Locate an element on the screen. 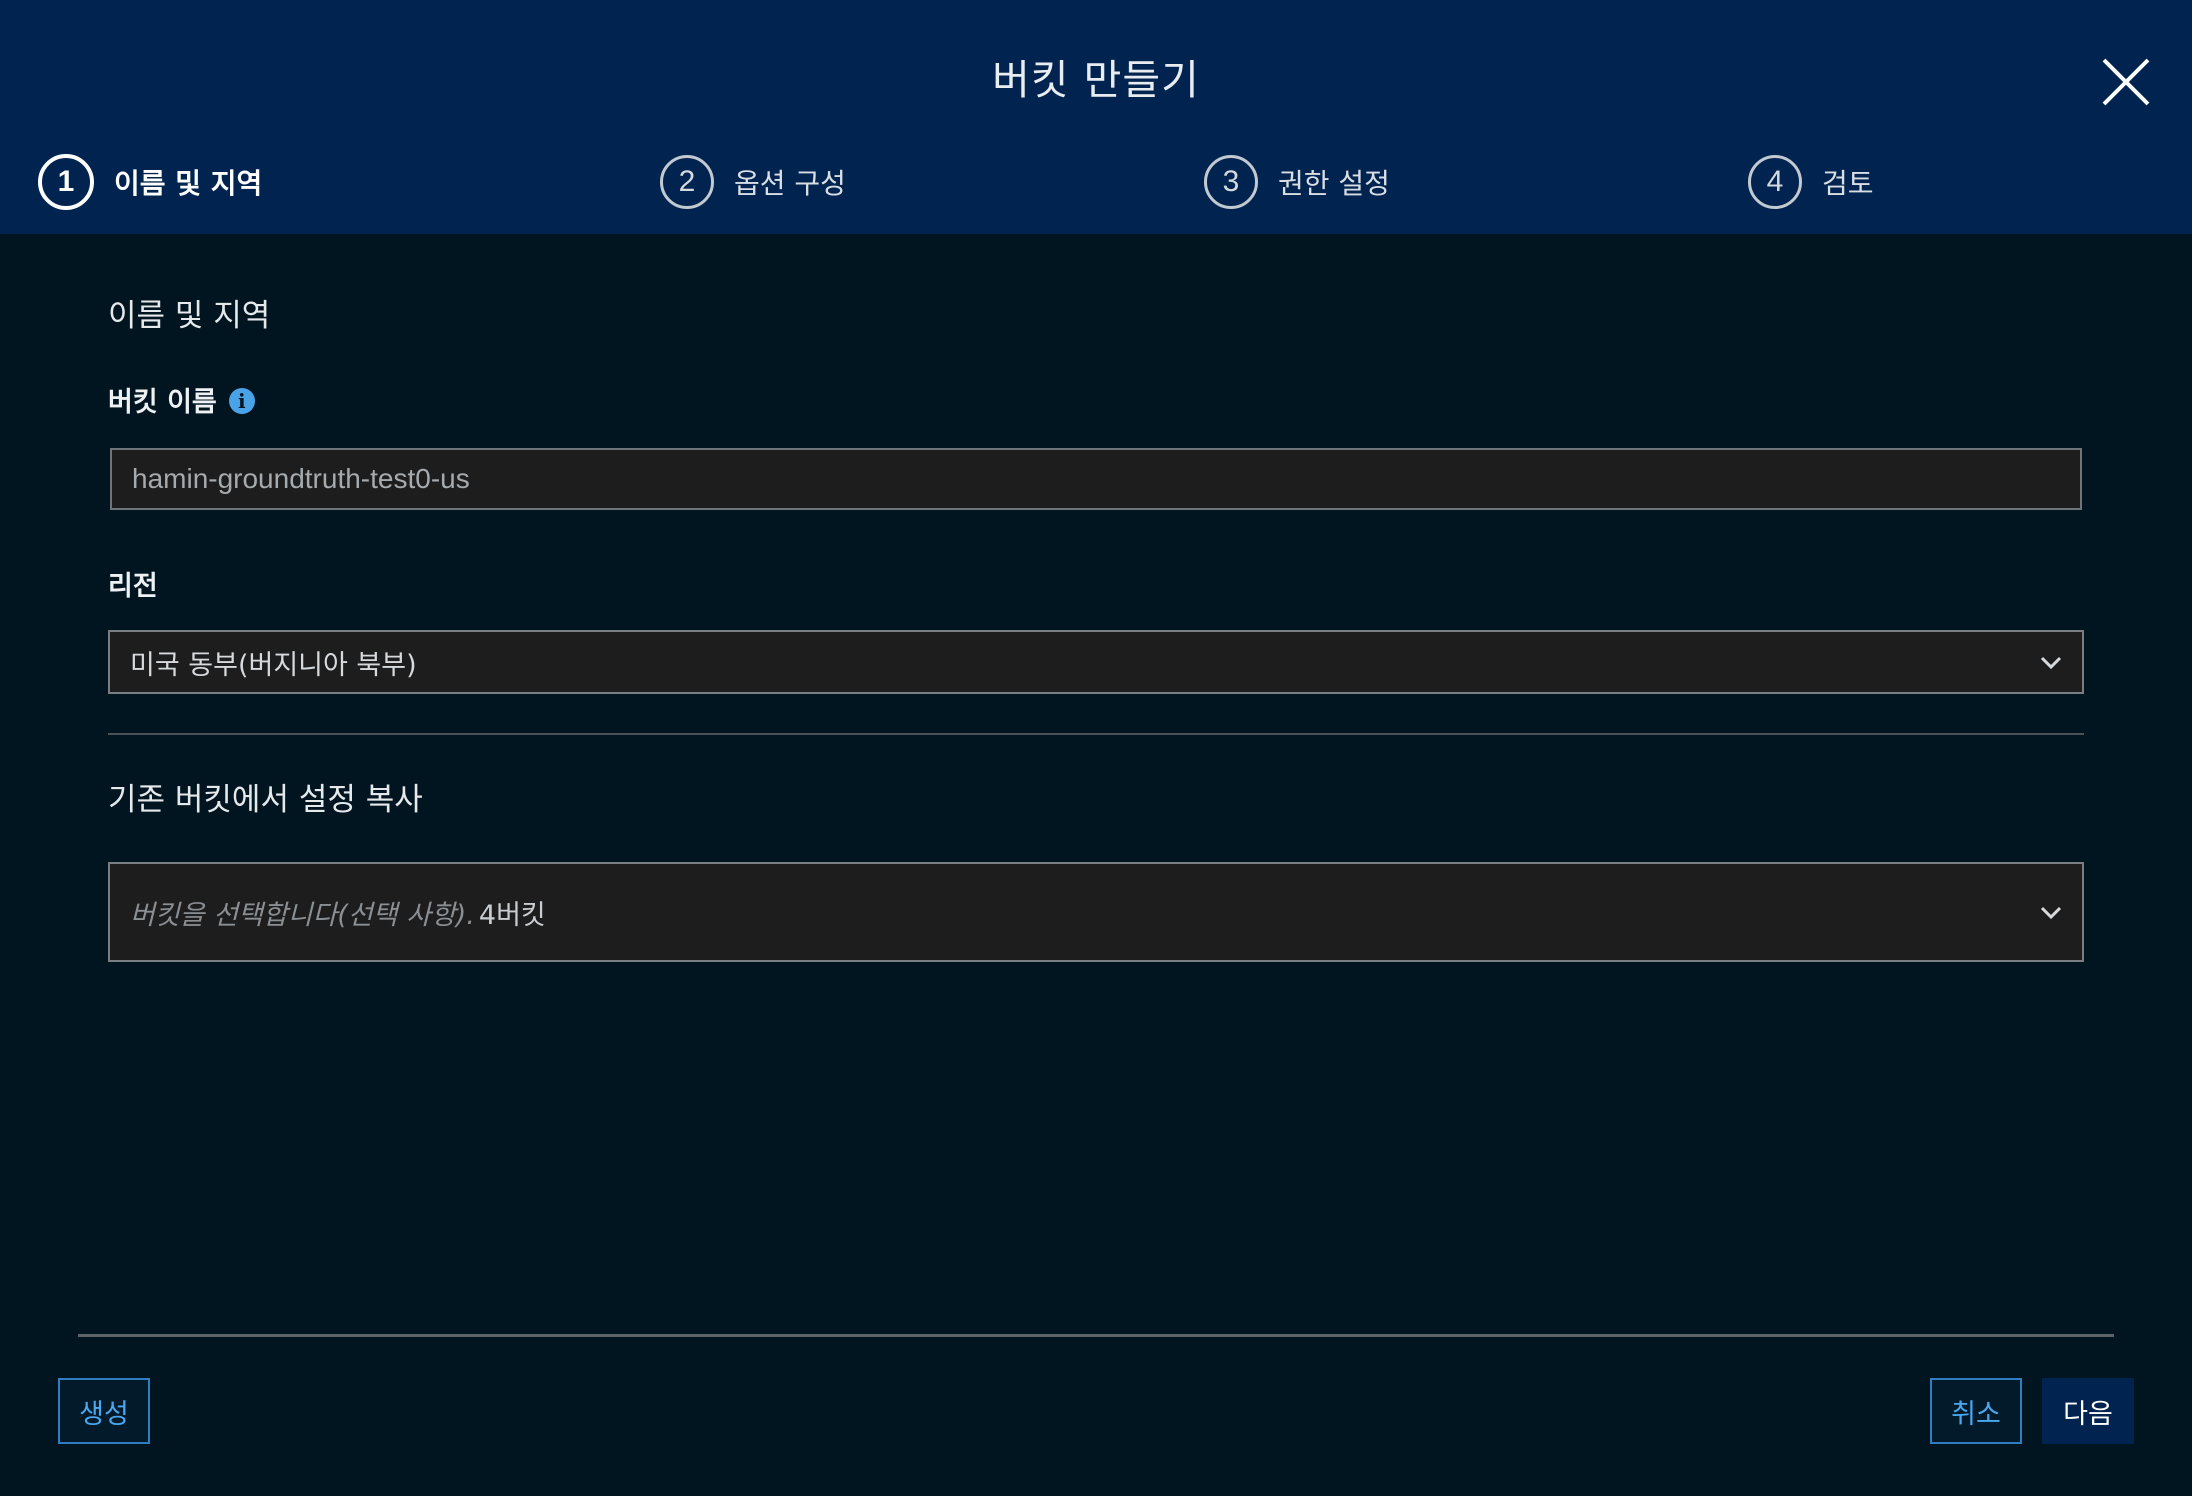 This screenshot has height=1496, width=2192. copy-settings-select: 버킷을 선택합니다(선택 사항). 4버킷 is located at coordinates (1096, 912).